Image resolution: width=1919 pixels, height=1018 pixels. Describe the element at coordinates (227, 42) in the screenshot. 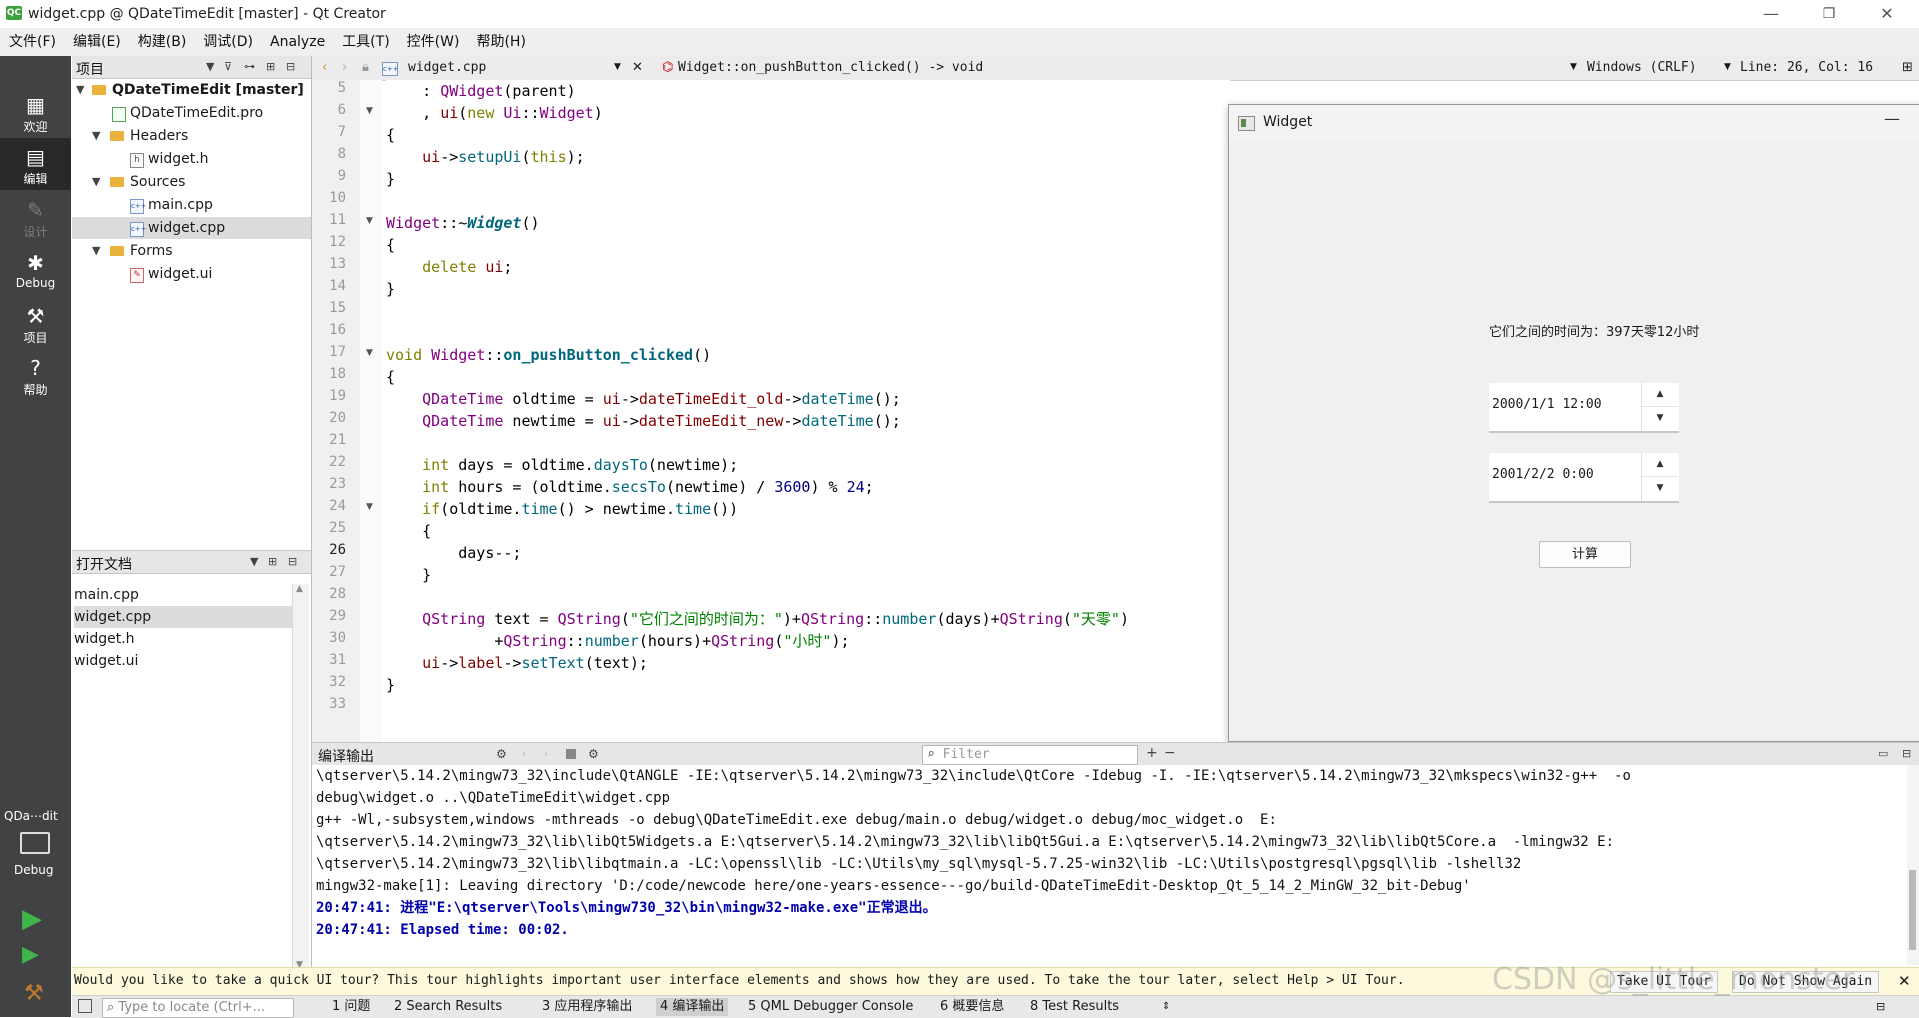

I see `menu-debug: 调试(D)` at that location.